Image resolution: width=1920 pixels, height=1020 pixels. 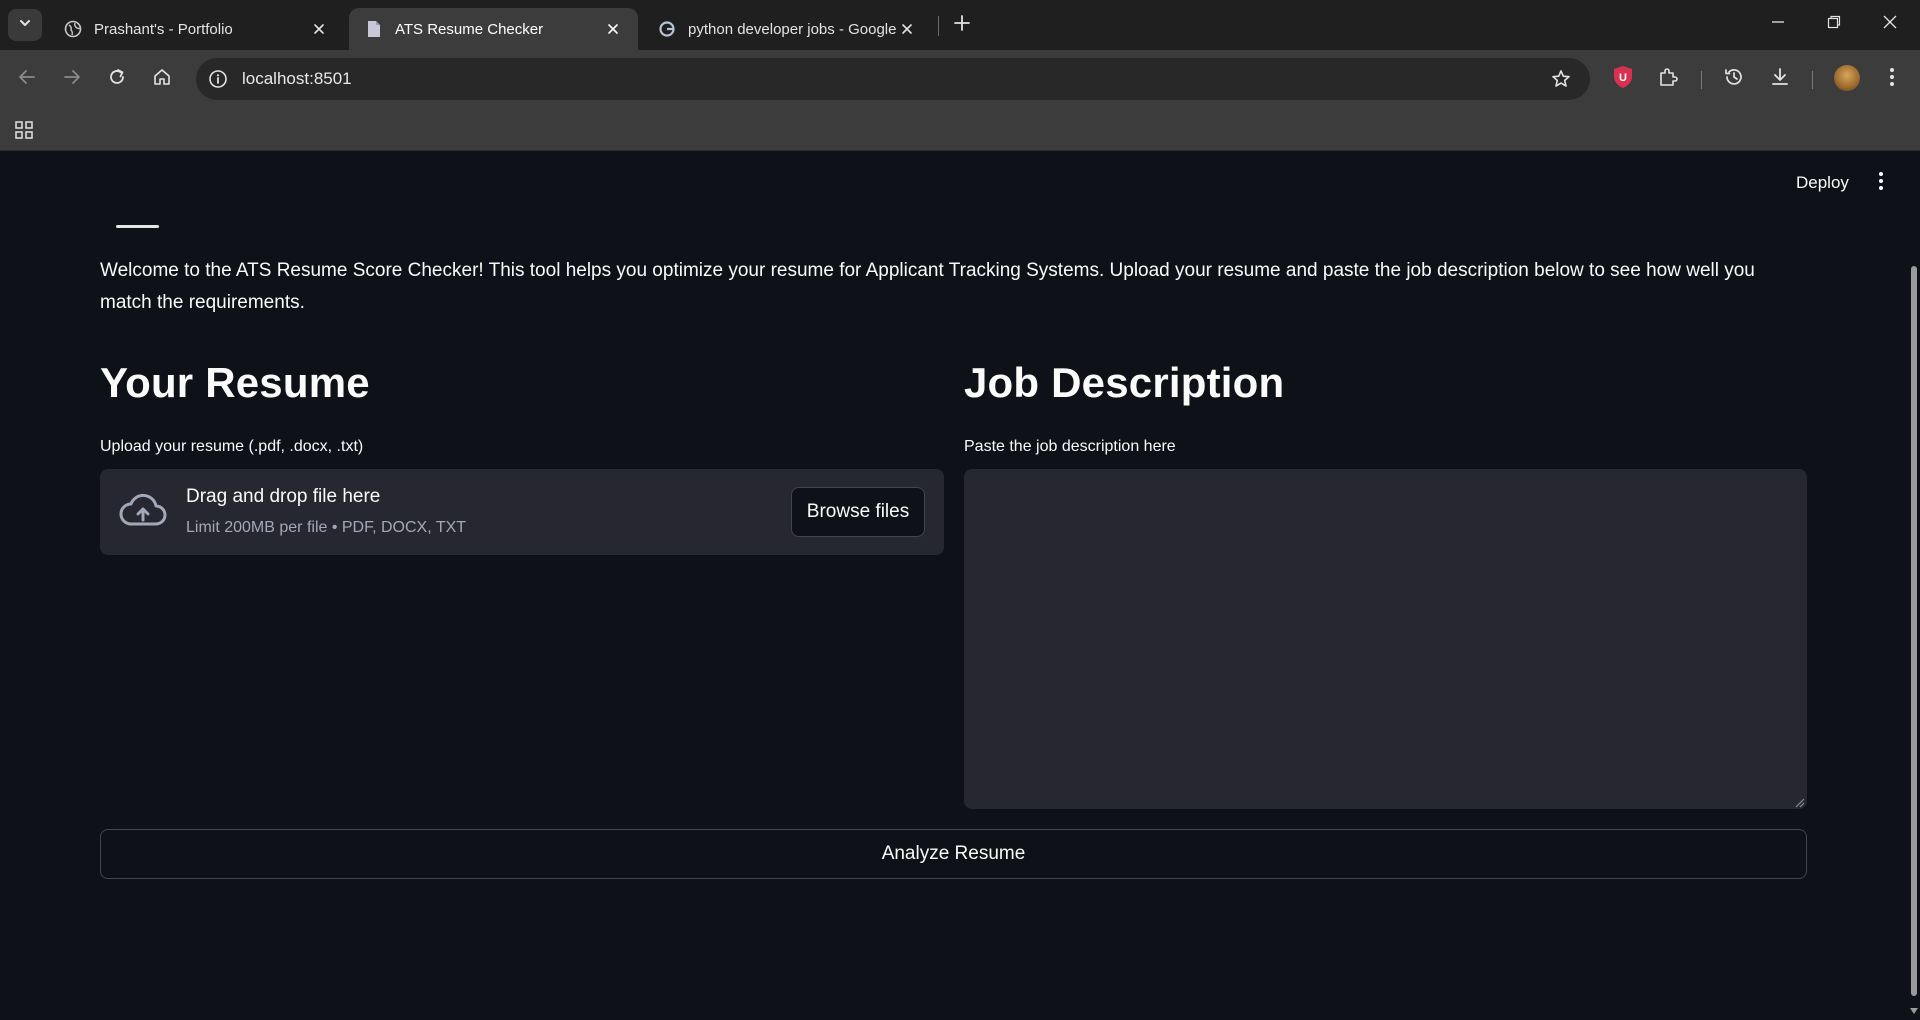 I want to click on browser-toolbar: localhost:8501 U, so click(x=960, y=79).